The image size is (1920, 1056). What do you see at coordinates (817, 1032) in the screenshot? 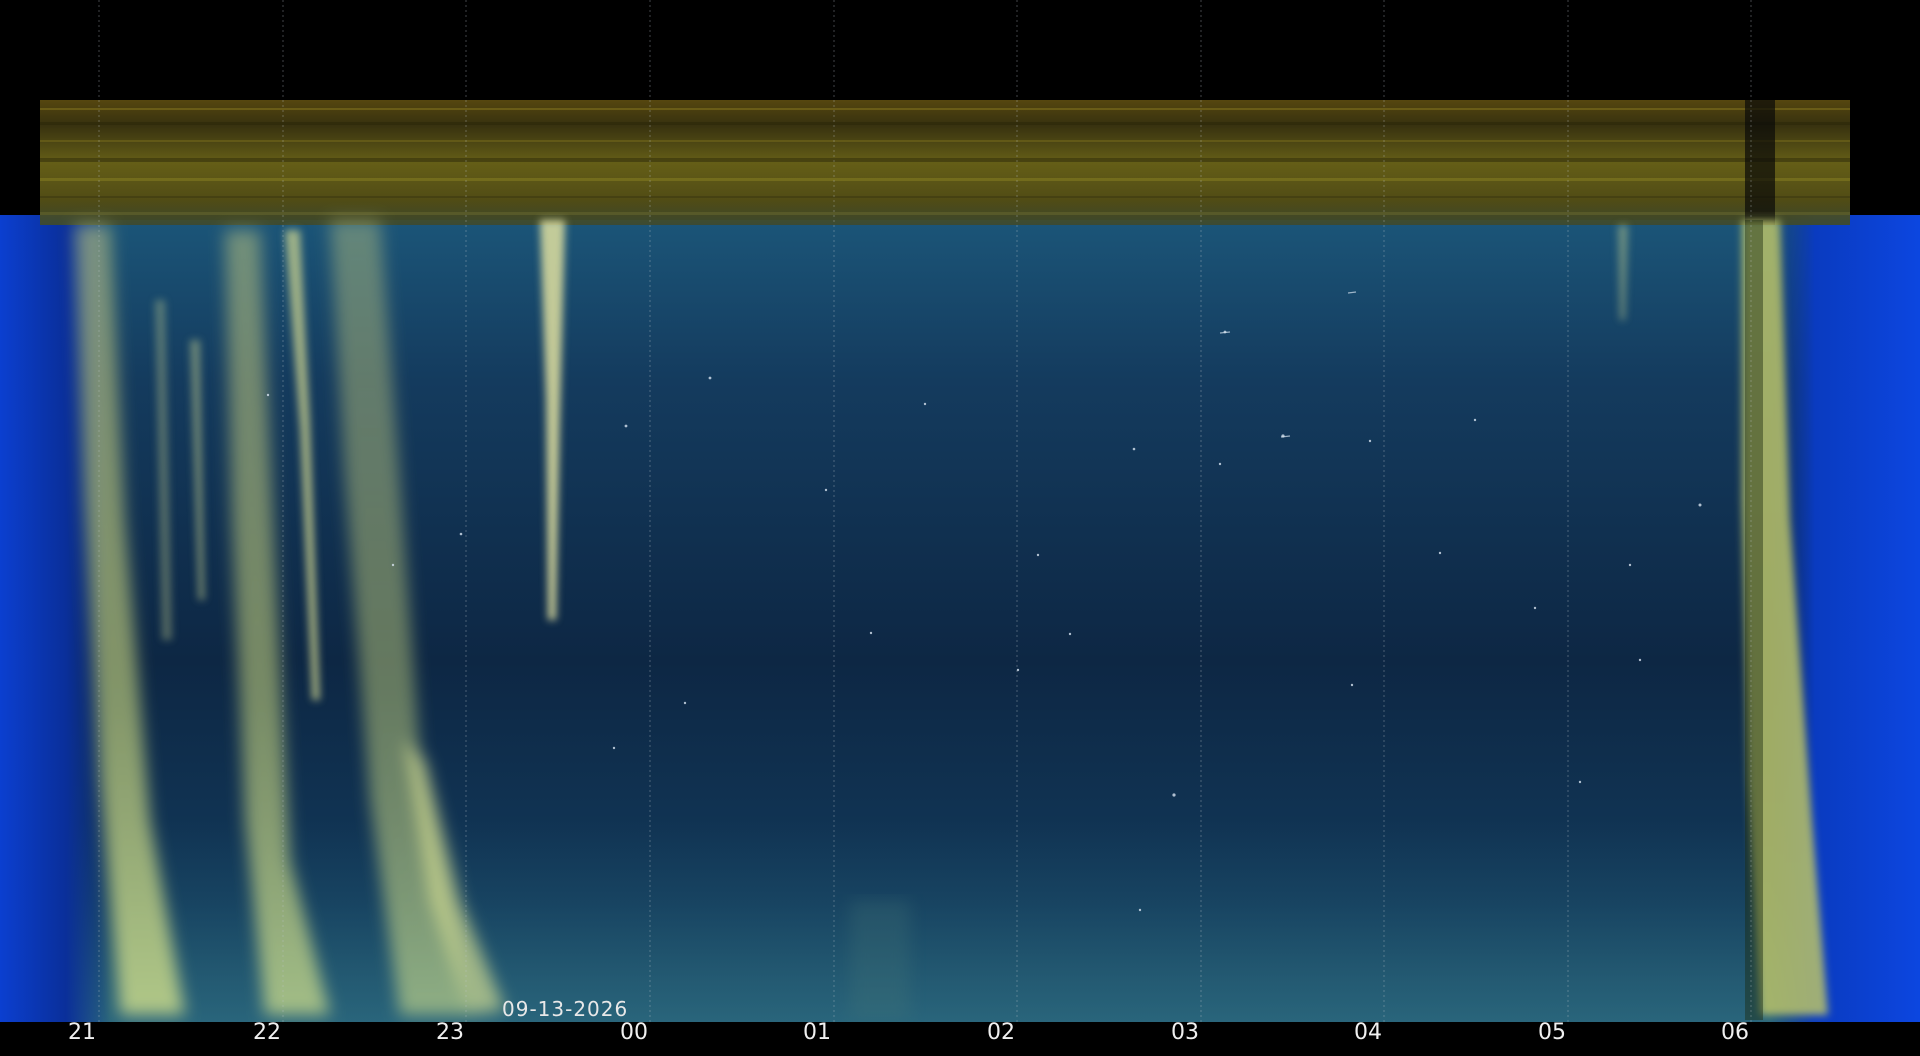
I see `hour-label-01: 01` at bounding box center [817, 1032].